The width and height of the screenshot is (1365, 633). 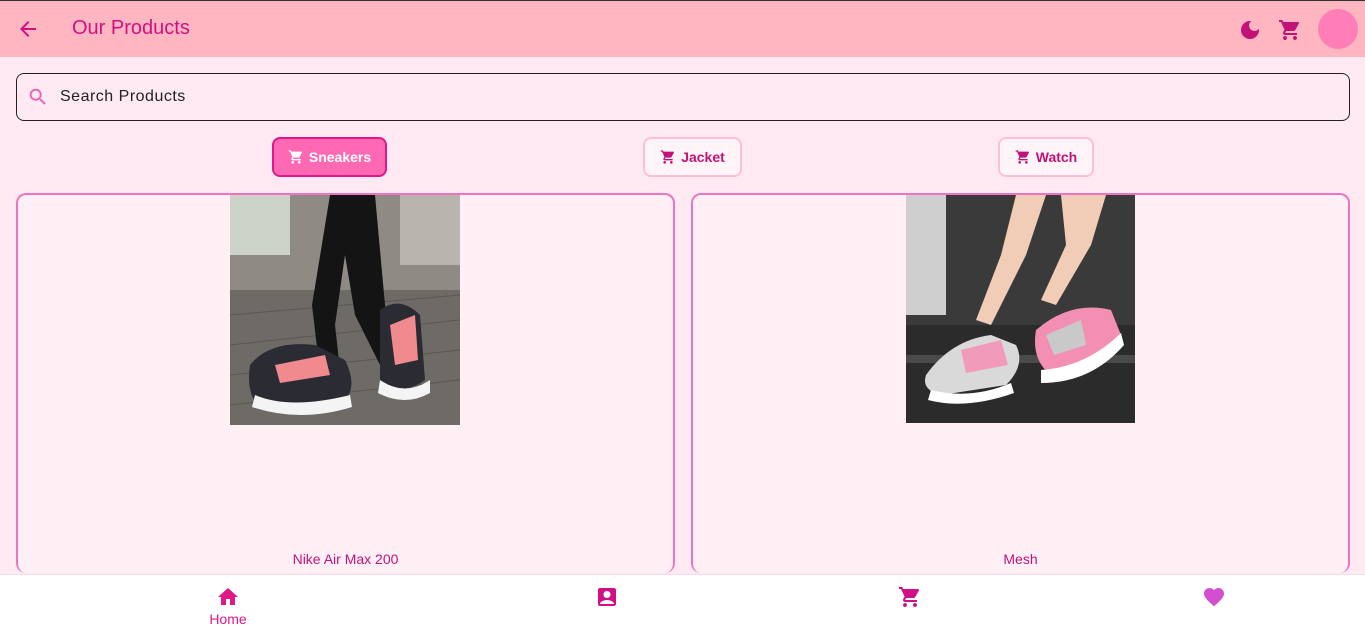 I want to click on heart-icon, so click(x=1214, y=597).